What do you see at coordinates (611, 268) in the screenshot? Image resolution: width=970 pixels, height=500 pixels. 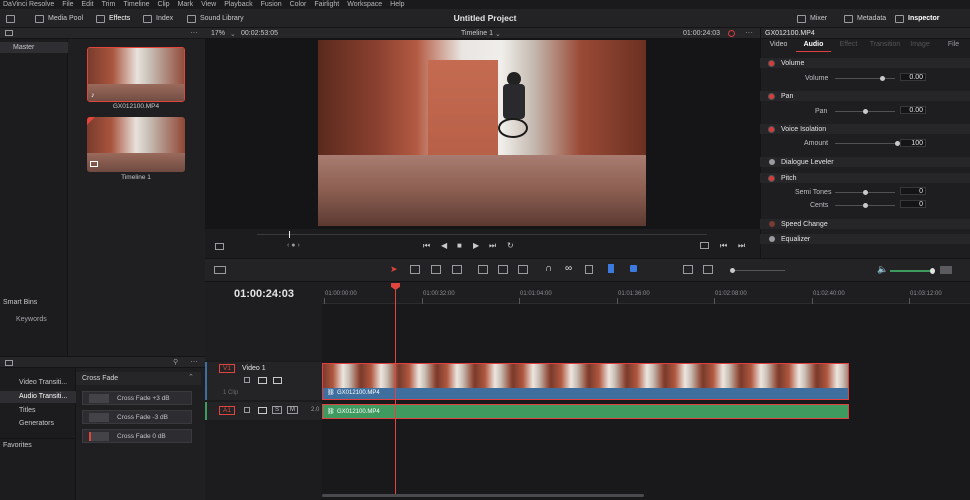 I see `flag-icon` at bounding box center [611, 268].